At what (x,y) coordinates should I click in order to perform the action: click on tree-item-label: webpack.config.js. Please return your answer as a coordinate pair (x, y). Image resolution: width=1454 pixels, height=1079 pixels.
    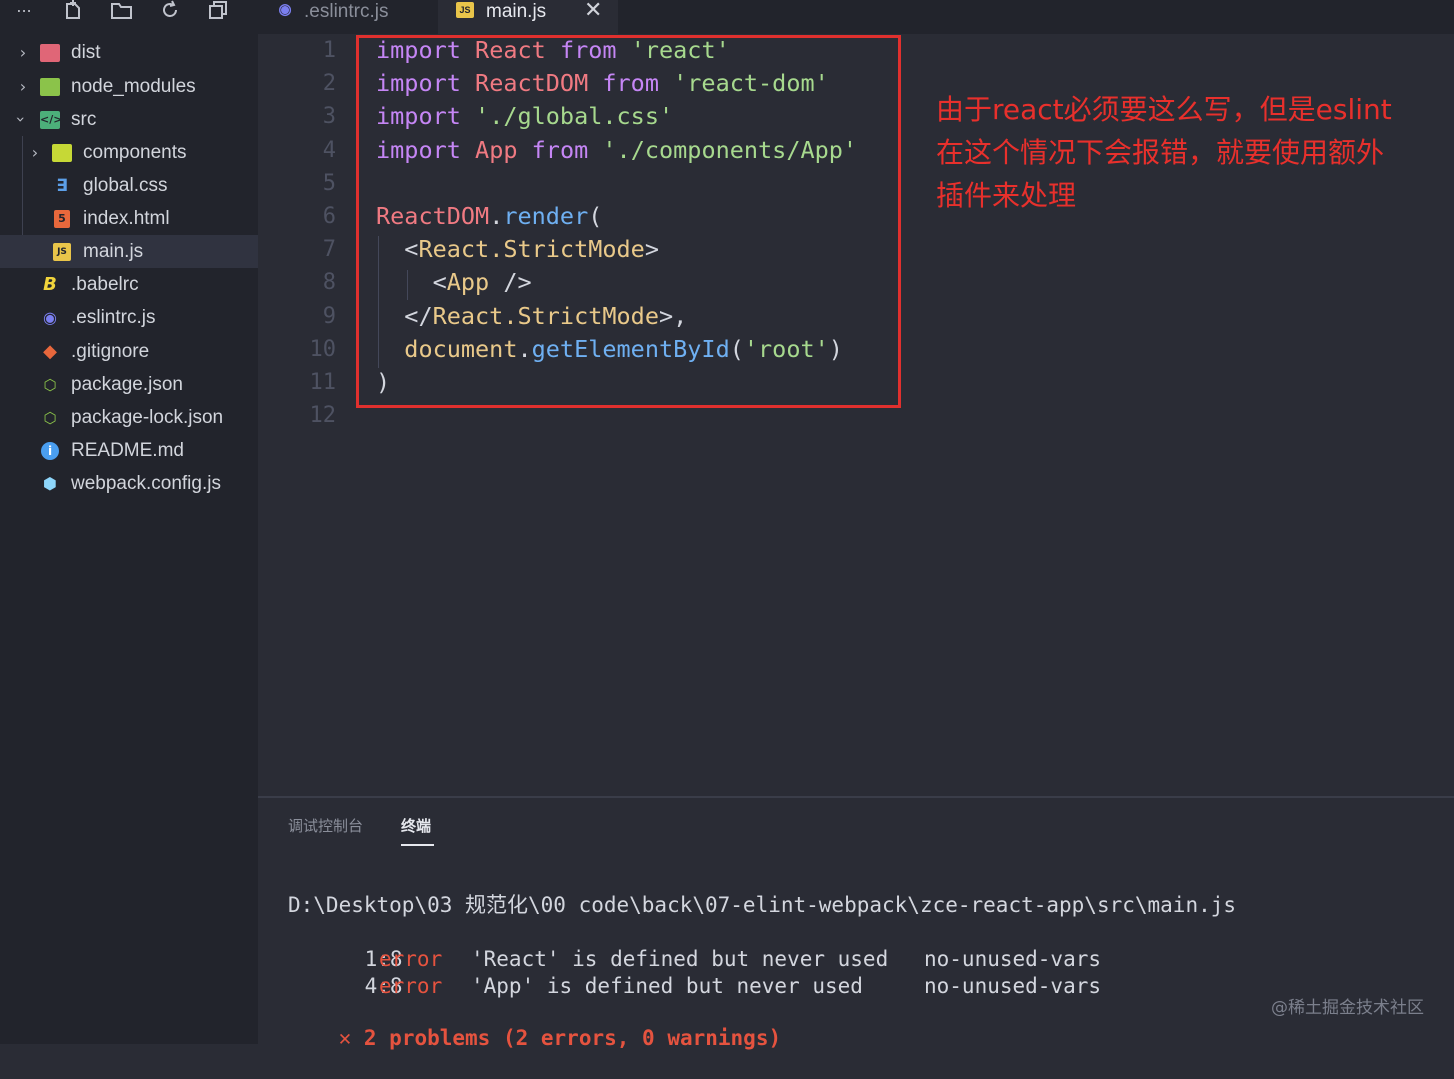
    Looking at the image, I should click on (146, 483).